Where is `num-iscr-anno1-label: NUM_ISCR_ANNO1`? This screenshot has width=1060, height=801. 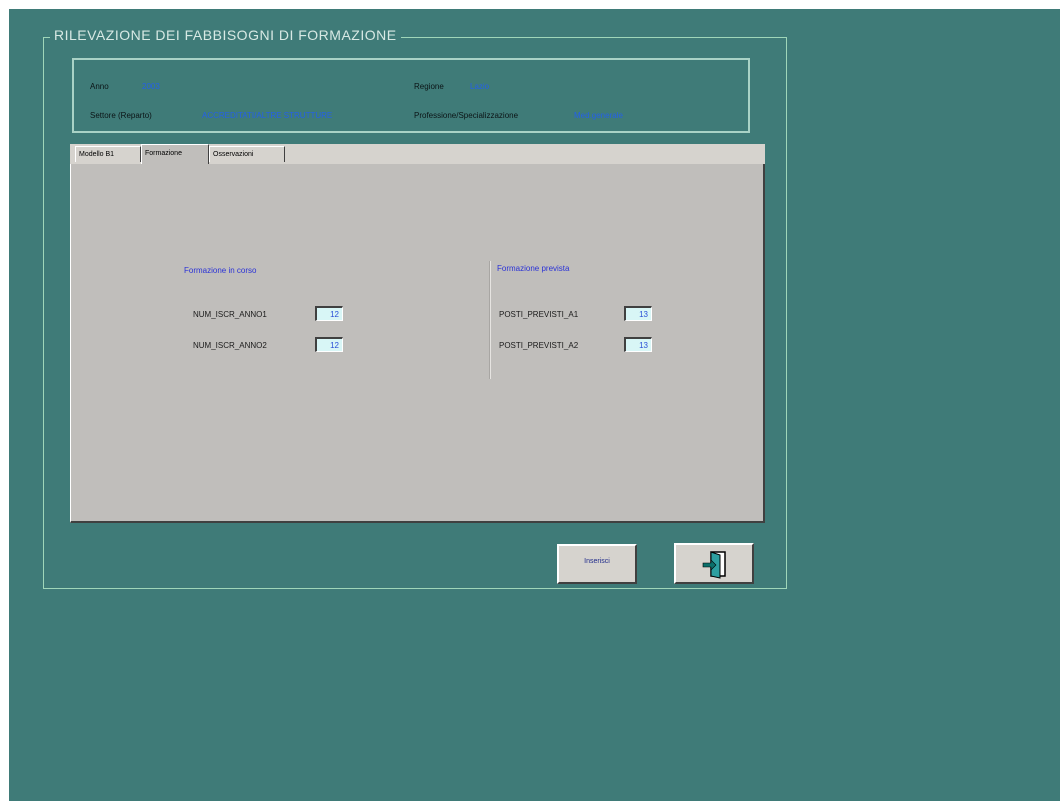 num-iscr-anno1-label: NUM_ISCR_ANNO1 is located at coordinates (230, 314).